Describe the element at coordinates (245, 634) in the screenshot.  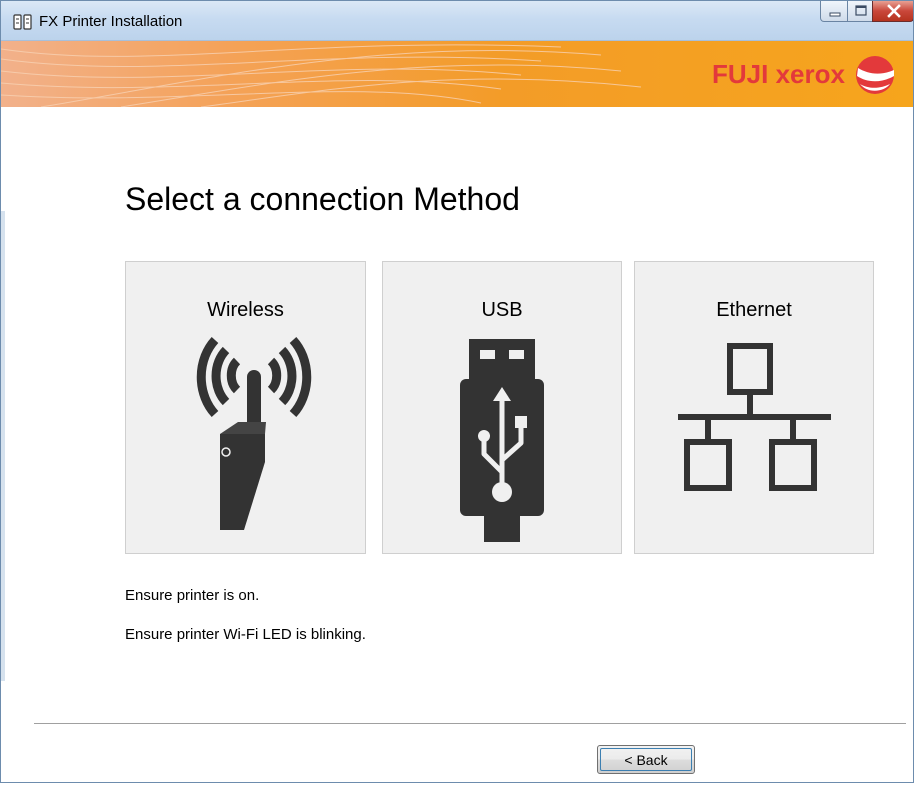
I see `instruction-wifi-led: Ensure printer Wi-Fi LED is blinking.` at that location.